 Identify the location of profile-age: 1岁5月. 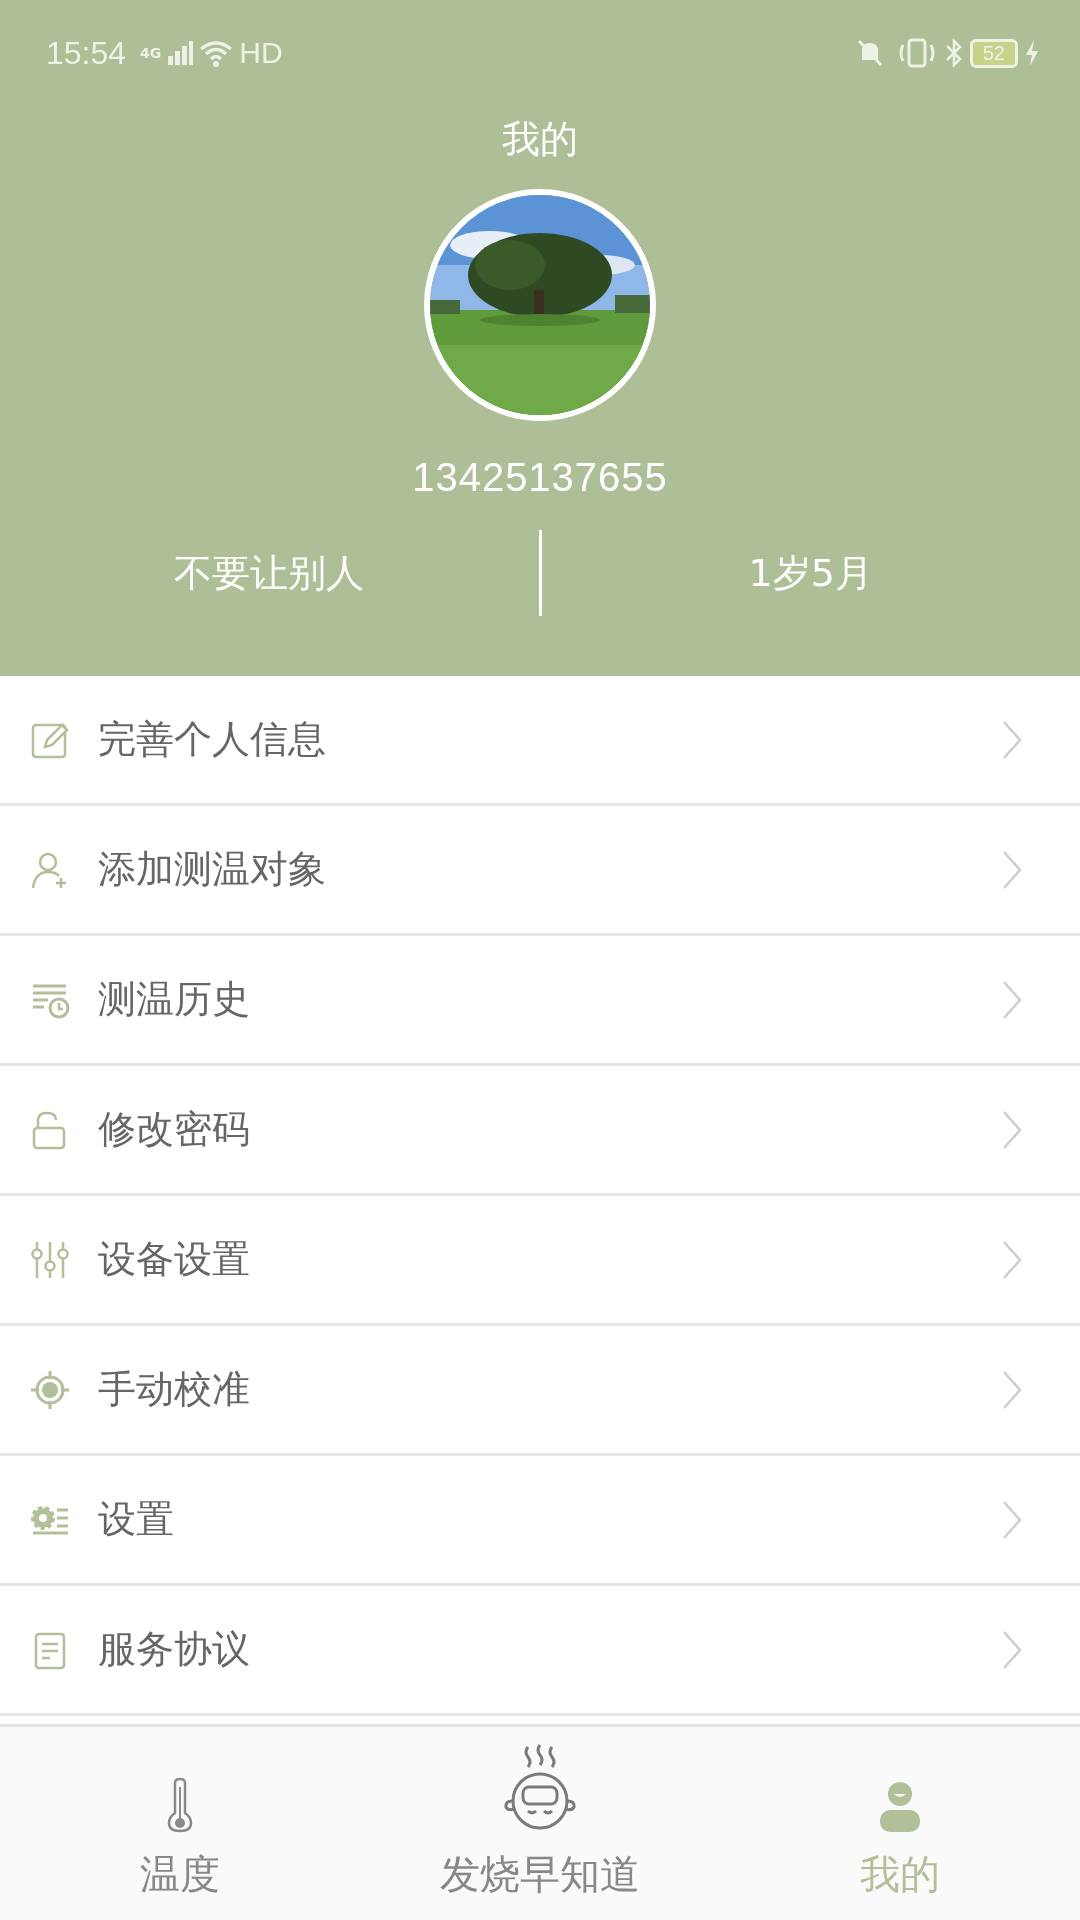
(810, 573).